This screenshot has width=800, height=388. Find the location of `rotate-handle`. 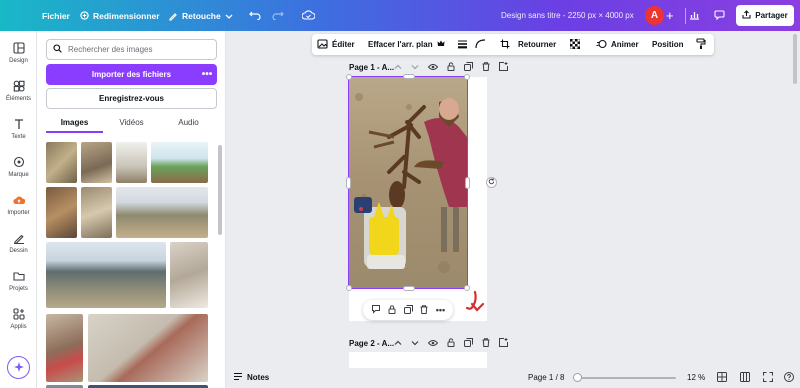

rotate-handle is located at coordinates (491, 182).